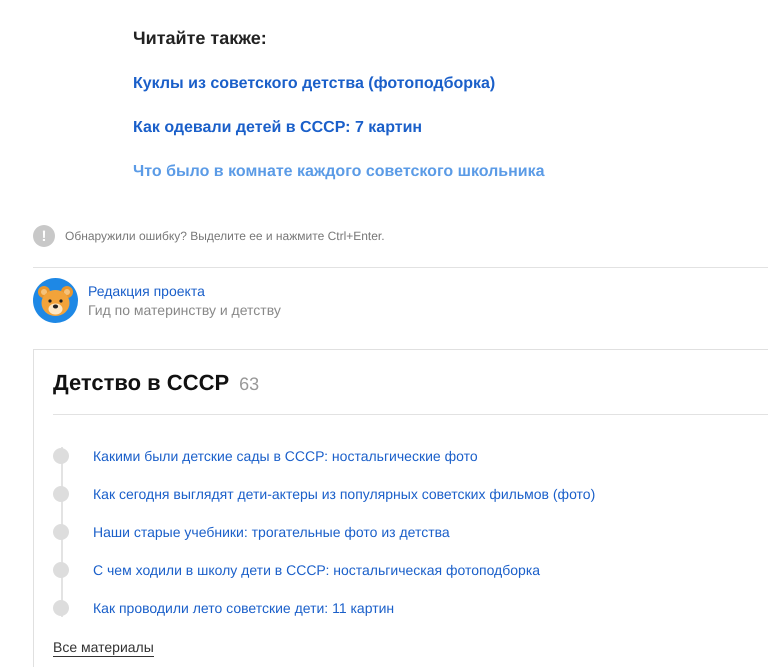 This screenshot has height=667, width=768. I want to click on collection-title: Детство в СССР, so click(141, 383).